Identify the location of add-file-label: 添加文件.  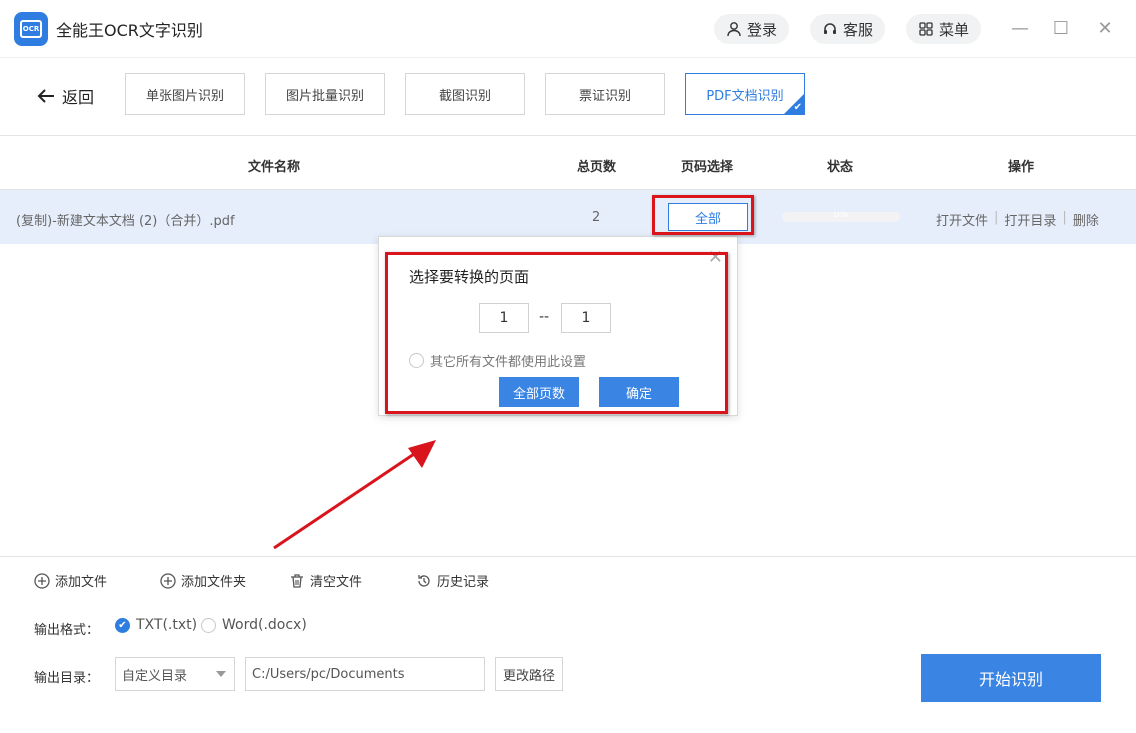
(81, 582).